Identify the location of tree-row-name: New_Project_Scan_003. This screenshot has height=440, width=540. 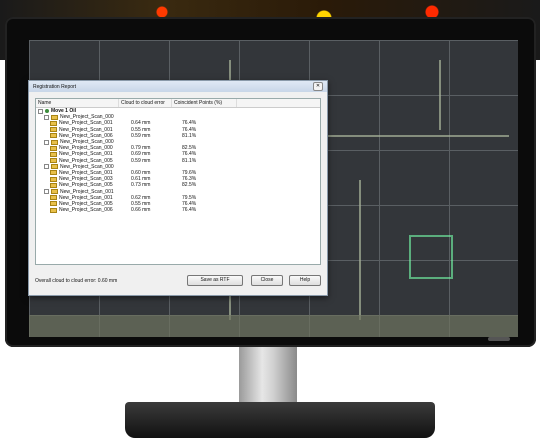
(82, 179).